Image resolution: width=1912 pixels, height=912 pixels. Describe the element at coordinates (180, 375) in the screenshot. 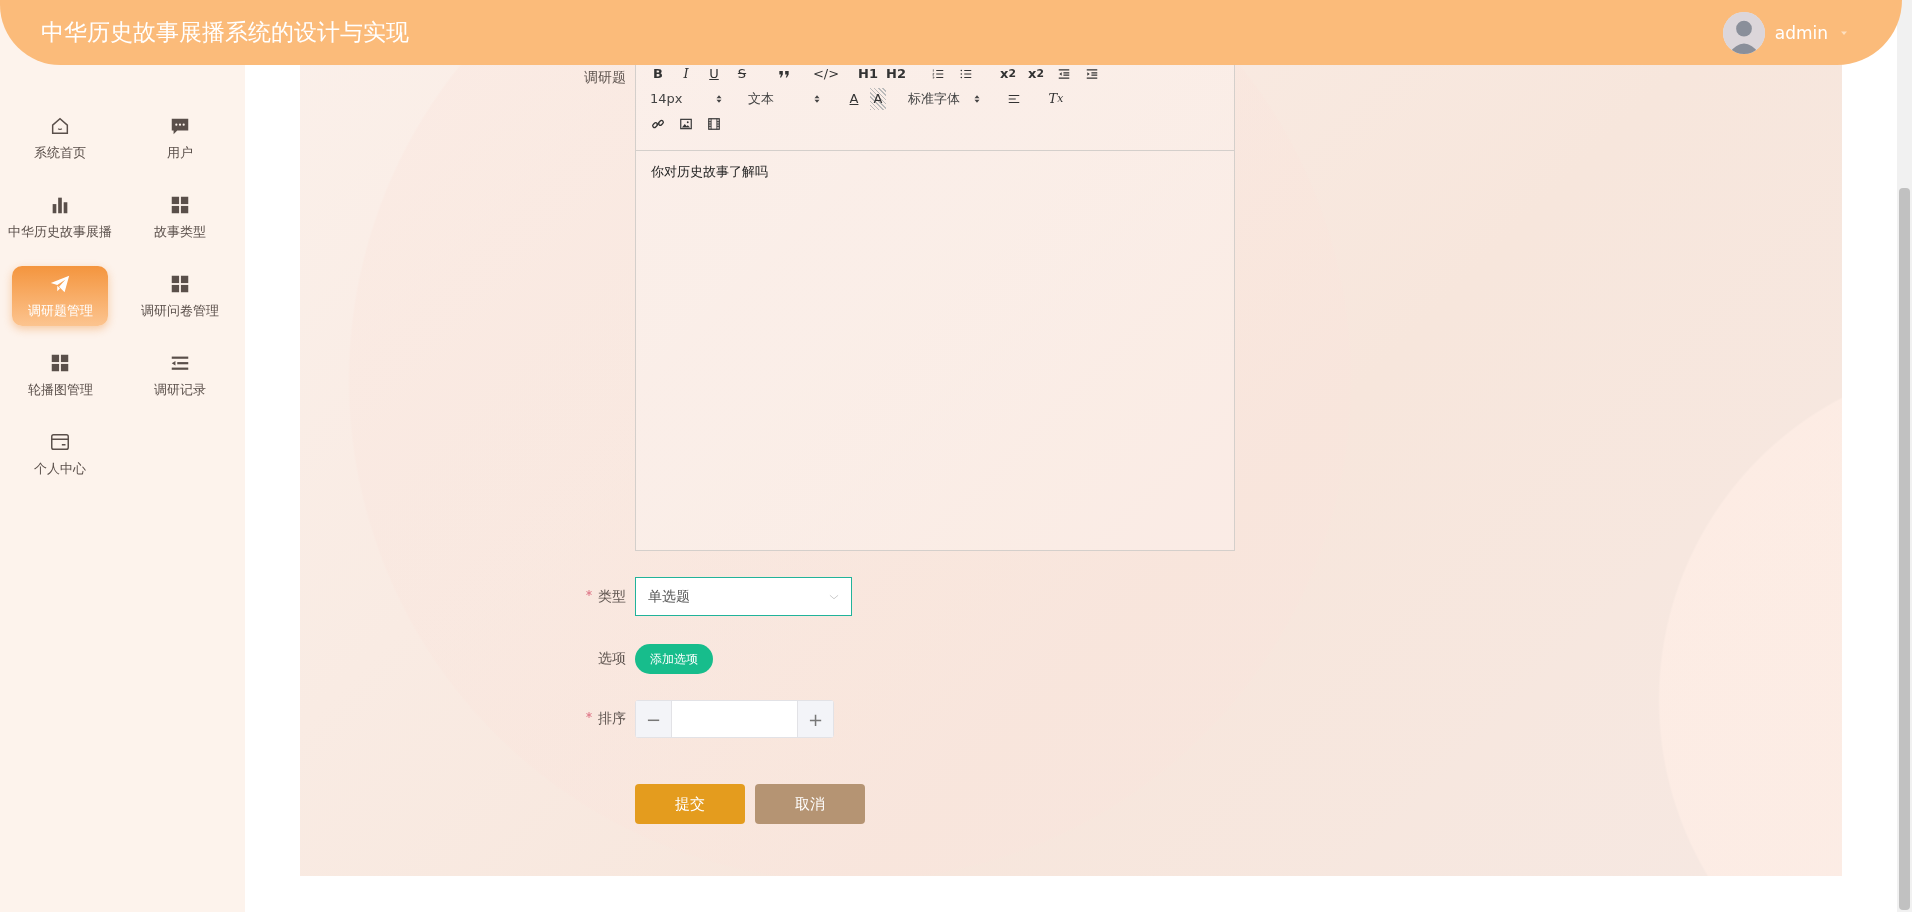

I see `sidebar-item: 调研记录` at that location.